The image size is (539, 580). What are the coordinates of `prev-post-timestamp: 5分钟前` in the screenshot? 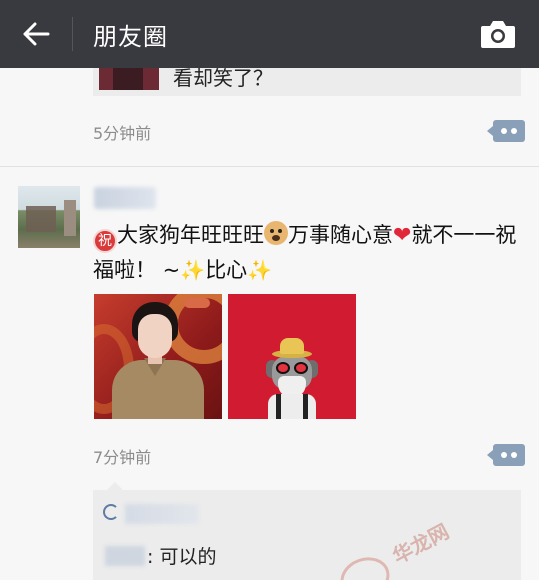 It's located at (122, 133).